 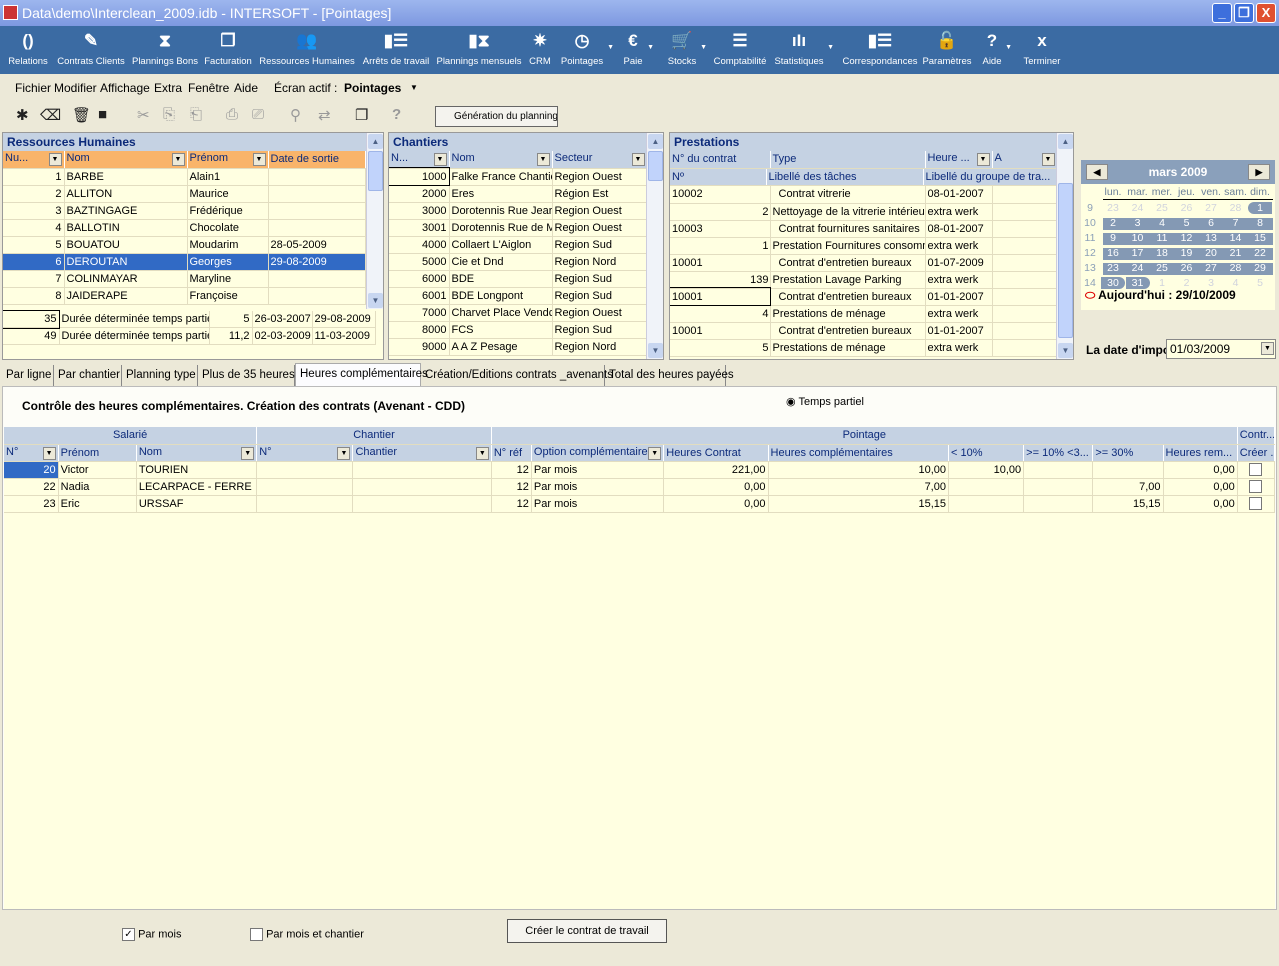 I want to click on calendar-day: 23, so click(x=1113, y=208).